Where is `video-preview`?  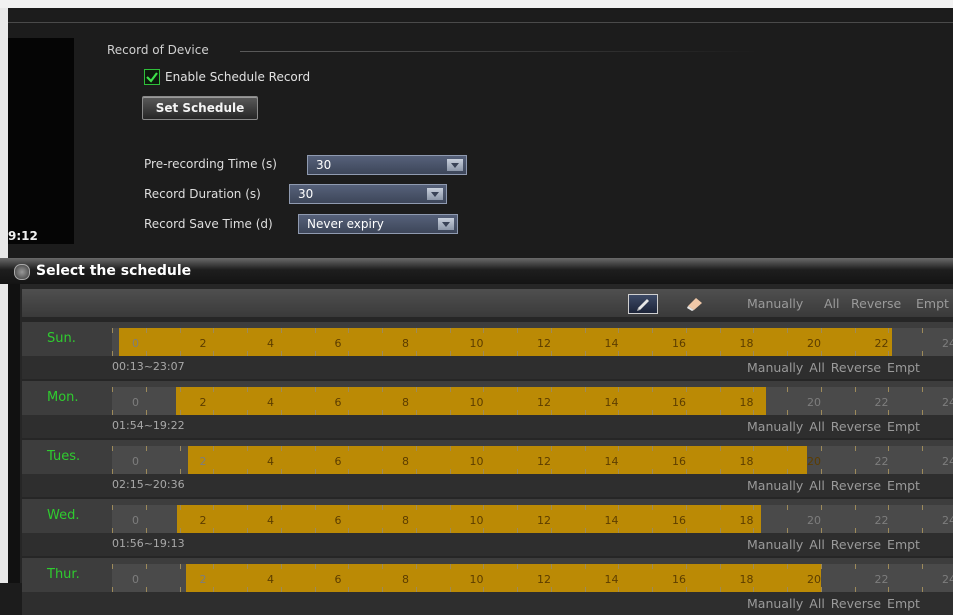
video-preview is located at coordinates (41, 141).